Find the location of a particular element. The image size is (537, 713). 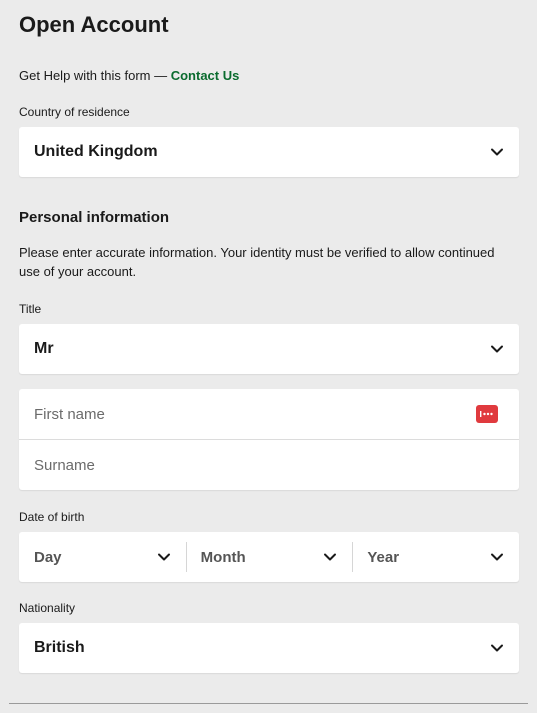

nationality-select: British is located at coordinates (269, 648).